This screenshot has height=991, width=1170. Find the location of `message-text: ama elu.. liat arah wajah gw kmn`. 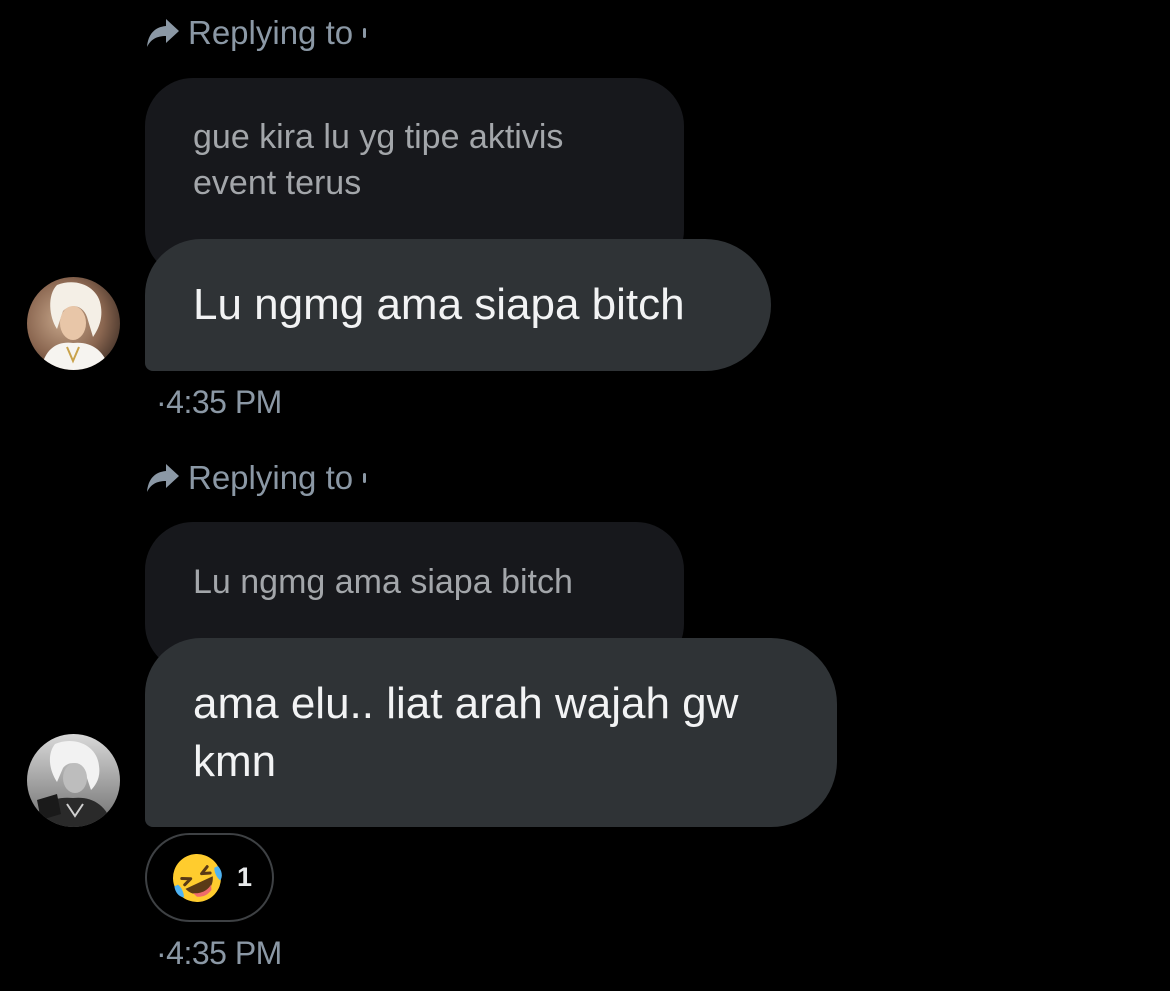

message-text: ama elu.. liat arah wajah gw kmn is located at coordinates (466, 732).